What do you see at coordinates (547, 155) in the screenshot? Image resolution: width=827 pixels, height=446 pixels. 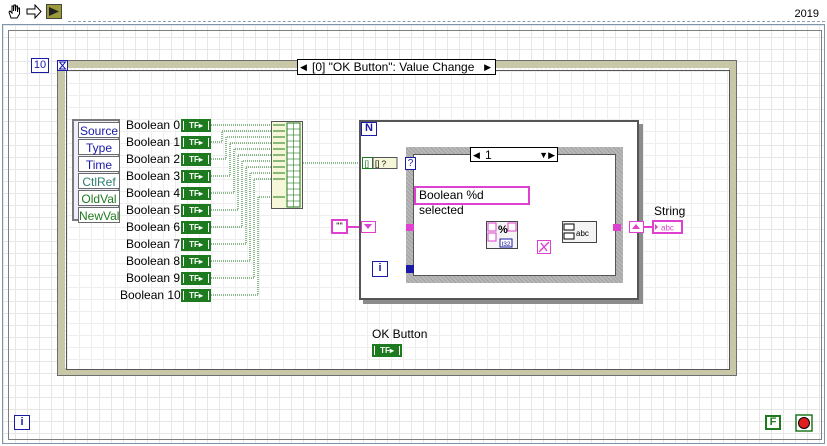 I see `dropdown-icon: ▼▶` at bounding box center [547, 155].